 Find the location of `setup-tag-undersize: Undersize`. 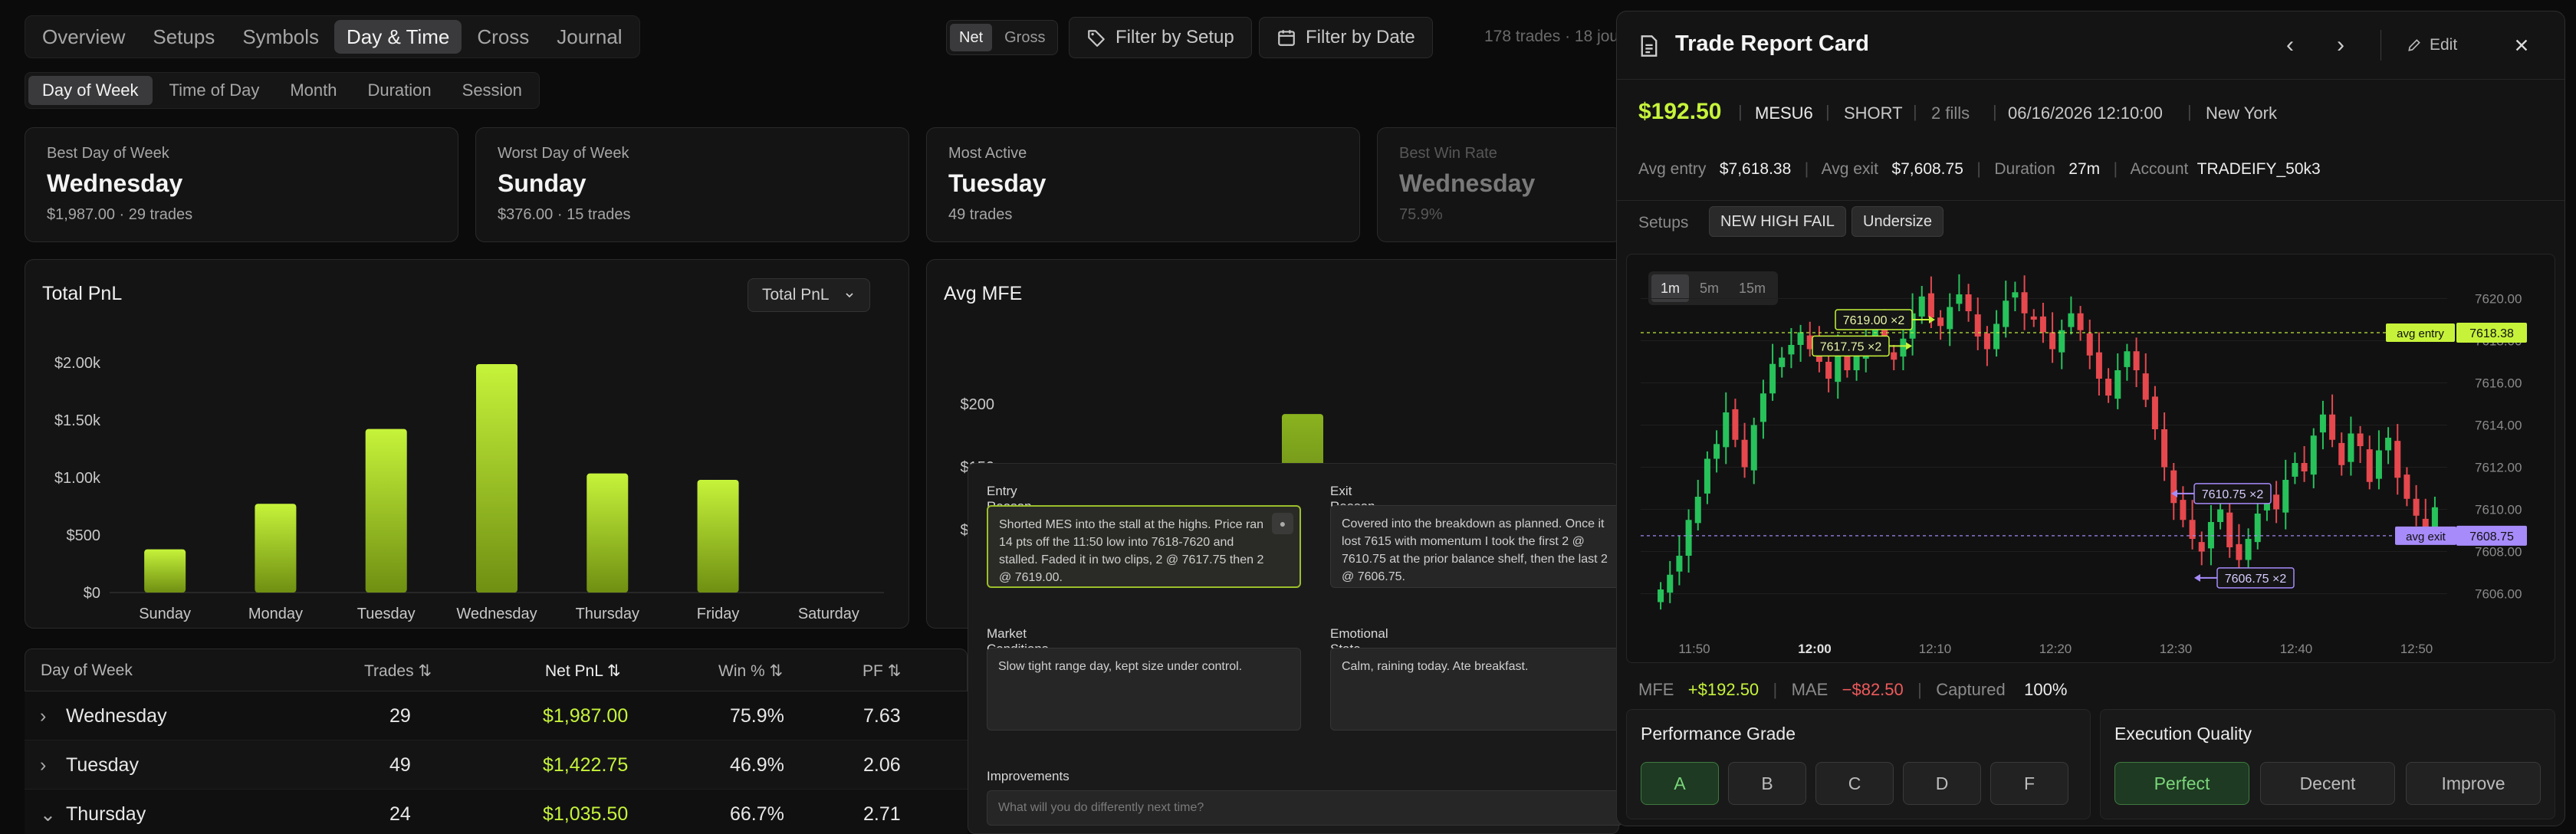

setup-tag-undersize: Undersize is located at coordinates (1898, 222).